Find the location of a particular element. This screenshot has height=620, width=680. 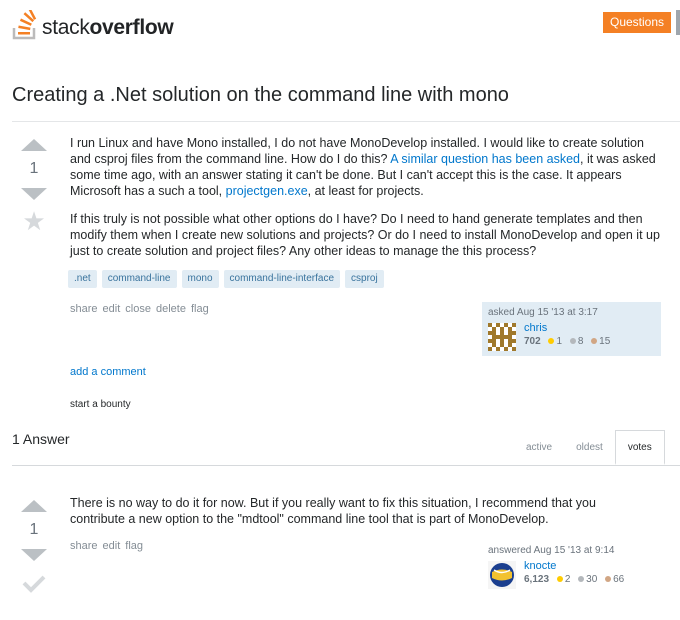

question-post-menu: share edit close delete flag is located at coordinates (139, 309).